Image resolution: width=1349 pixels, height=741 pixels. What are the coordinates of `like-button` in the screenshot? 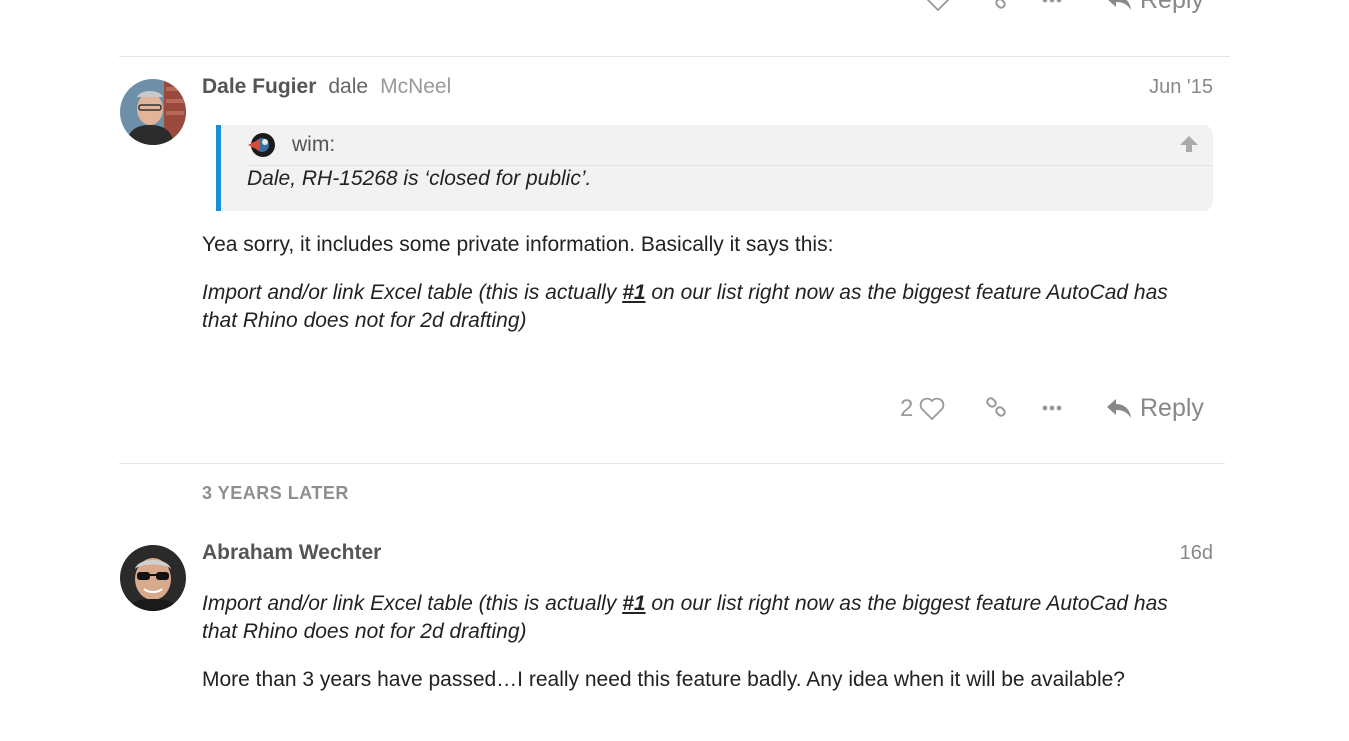 It's located at (938, 7).